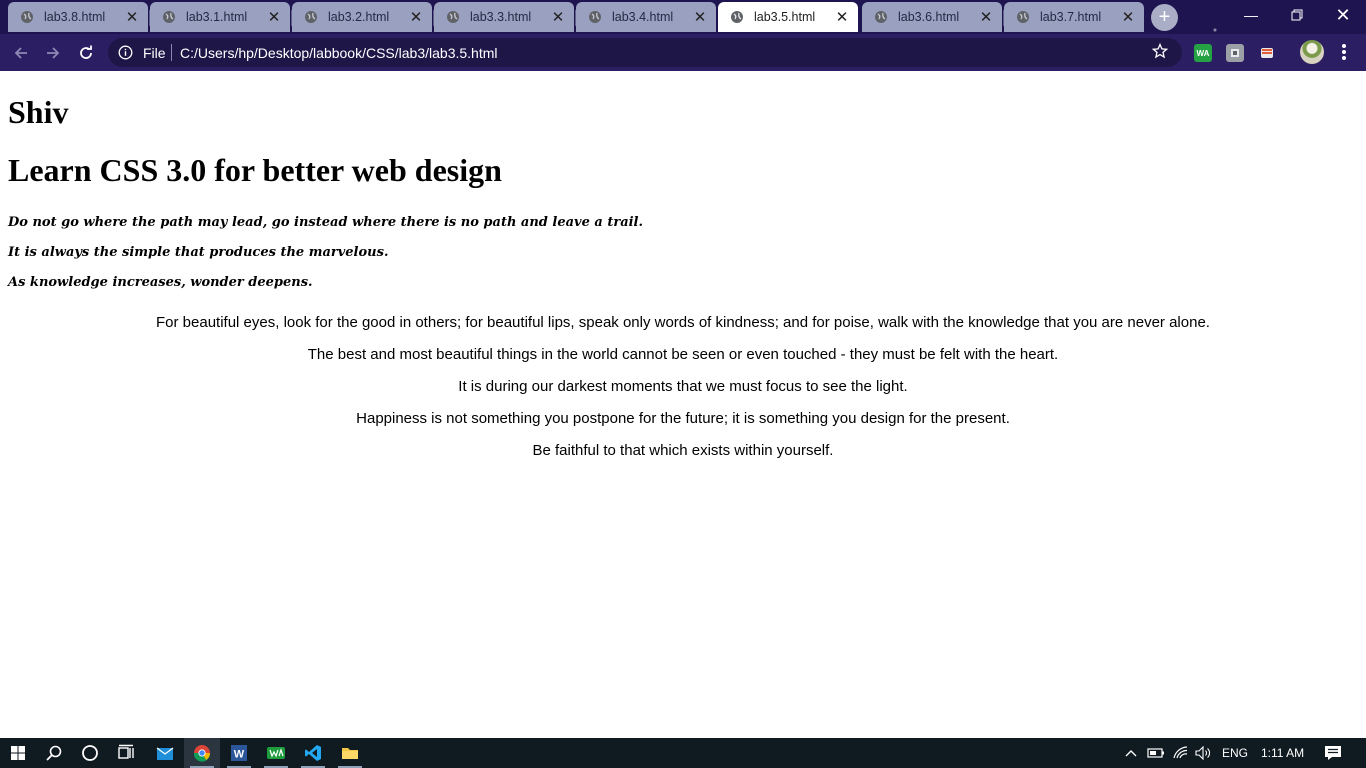  What do you see at coordinates (929, 17) in the screenshot?
I see `tab-label: lab3.6.html` at bounding box center [929, 17].